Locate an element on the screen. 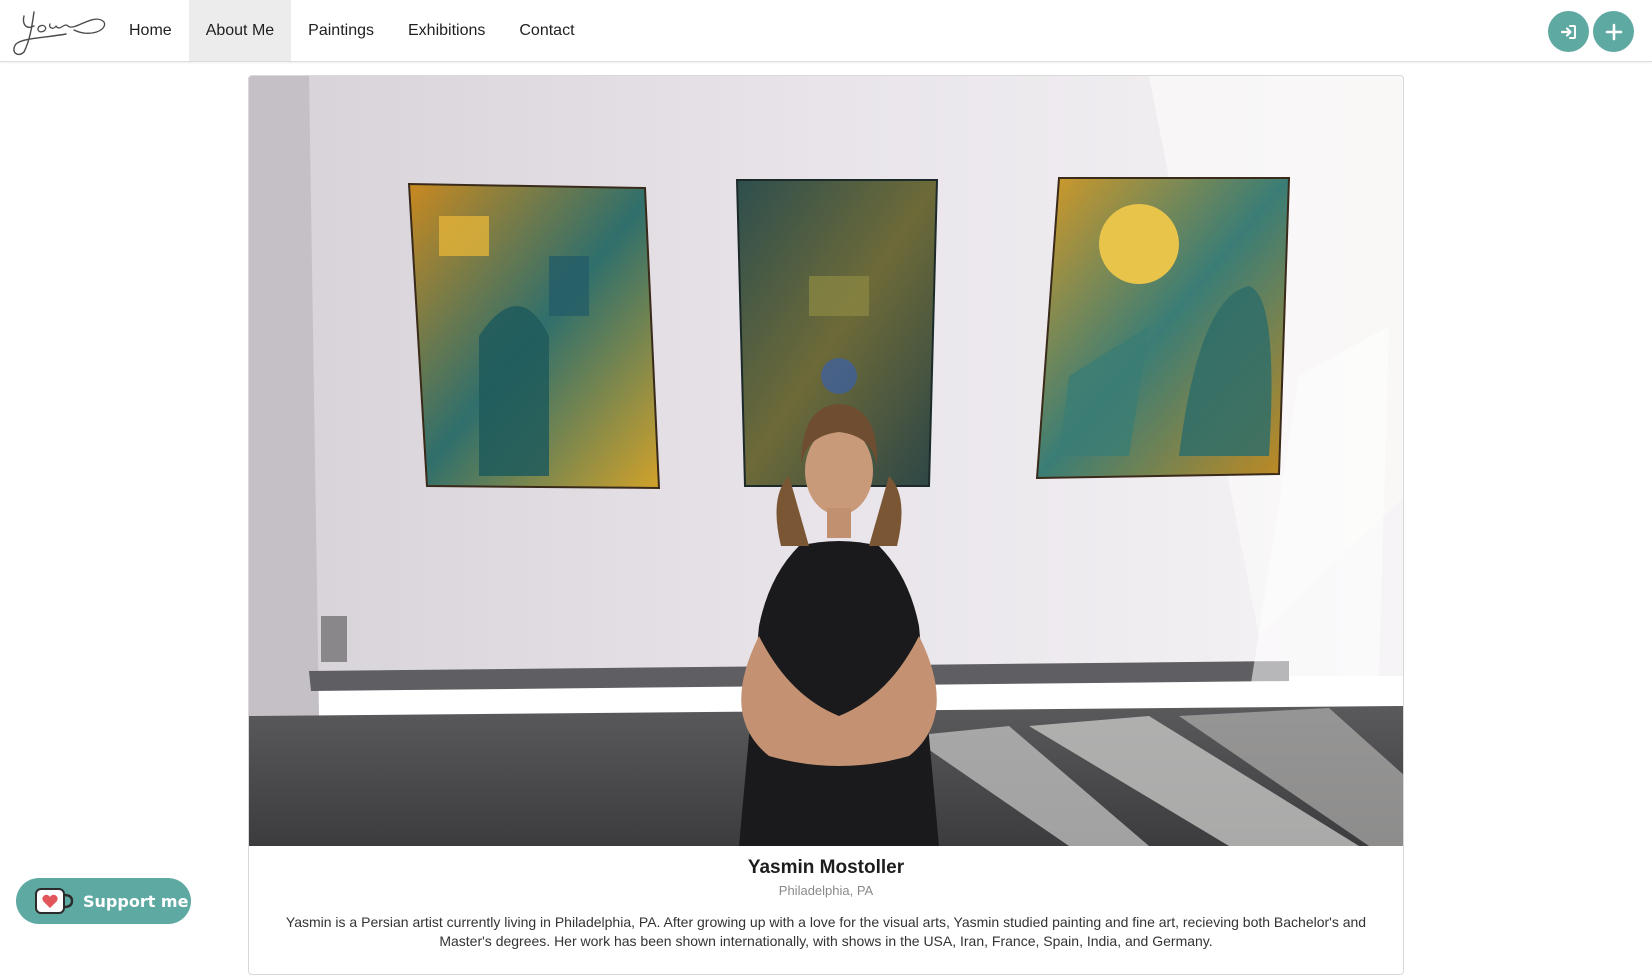 Image resolution: width=1652 pixels, height=975 pixels. brand-logo is located at coordinates (56, 31).